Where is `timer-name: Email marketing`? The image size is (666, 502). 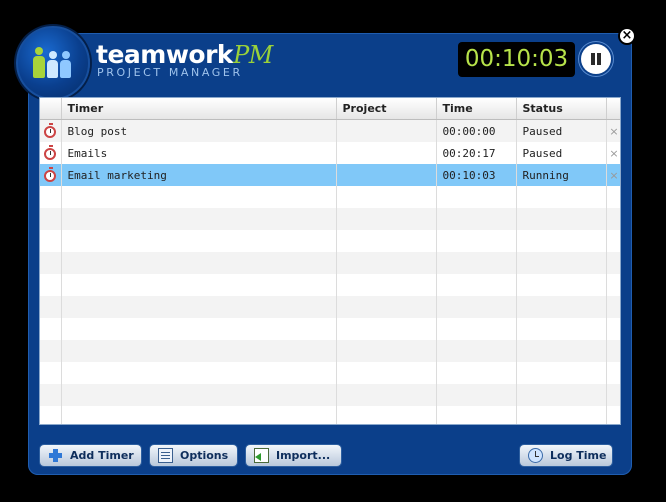
timer-name: Email marketing is located at coordinates (199, 175).